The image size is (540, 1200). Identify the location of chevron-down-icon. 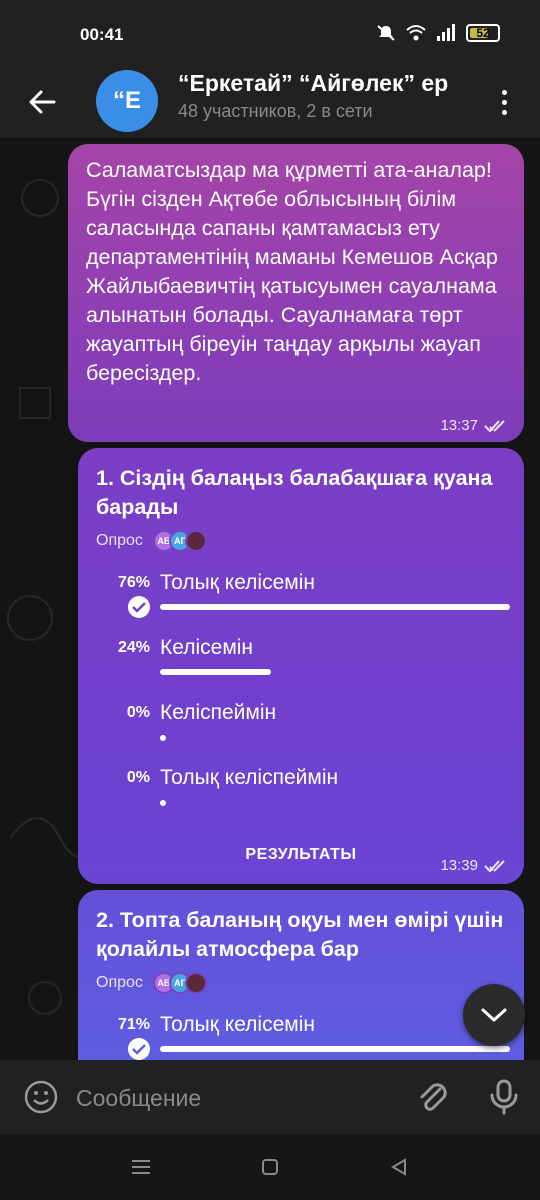
(494, 1015).